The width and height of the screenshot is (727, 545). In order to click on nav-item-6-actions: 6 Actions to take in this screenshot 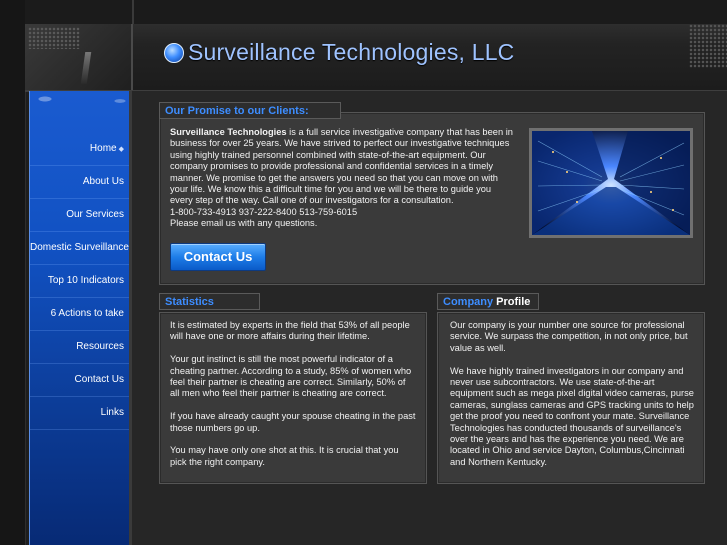, I will do `click(80, 314)`.